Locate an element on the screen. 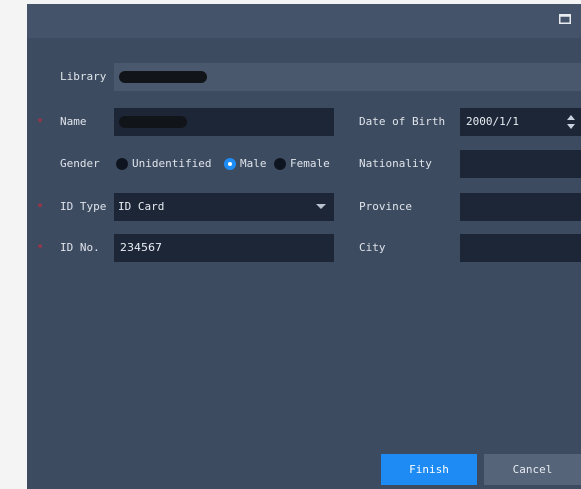  chevron-down-icon is located at coordinates (321, 206).